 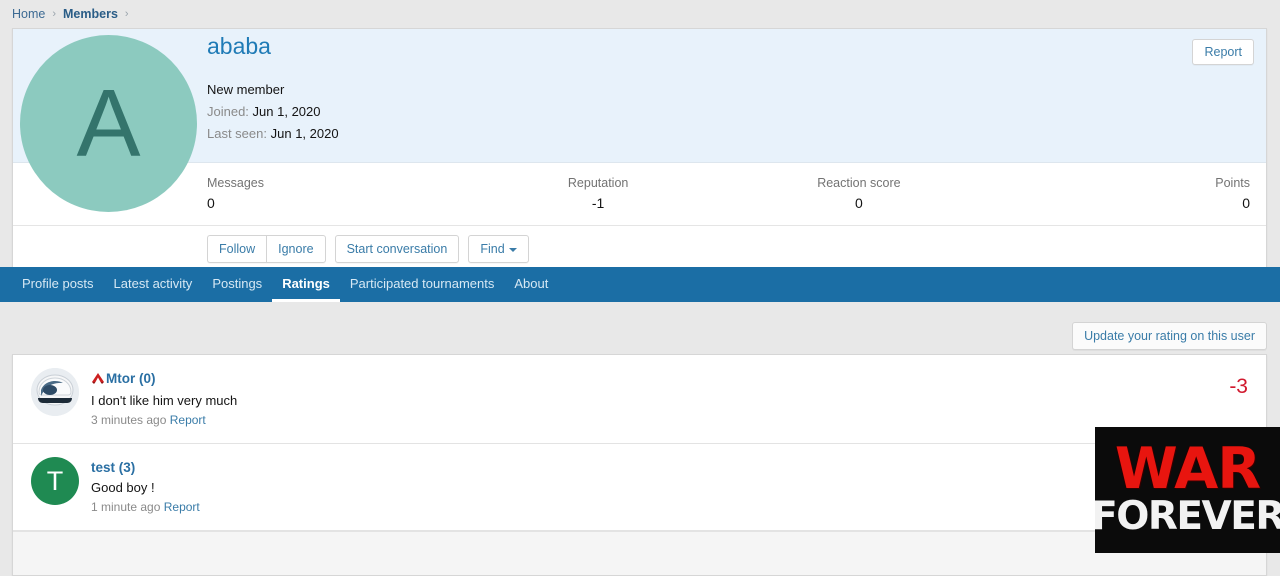 What do you see at coordinates (1238, 386) in the screenshot?
I see `rating-score: -3` at bounding box center [1238, 386].